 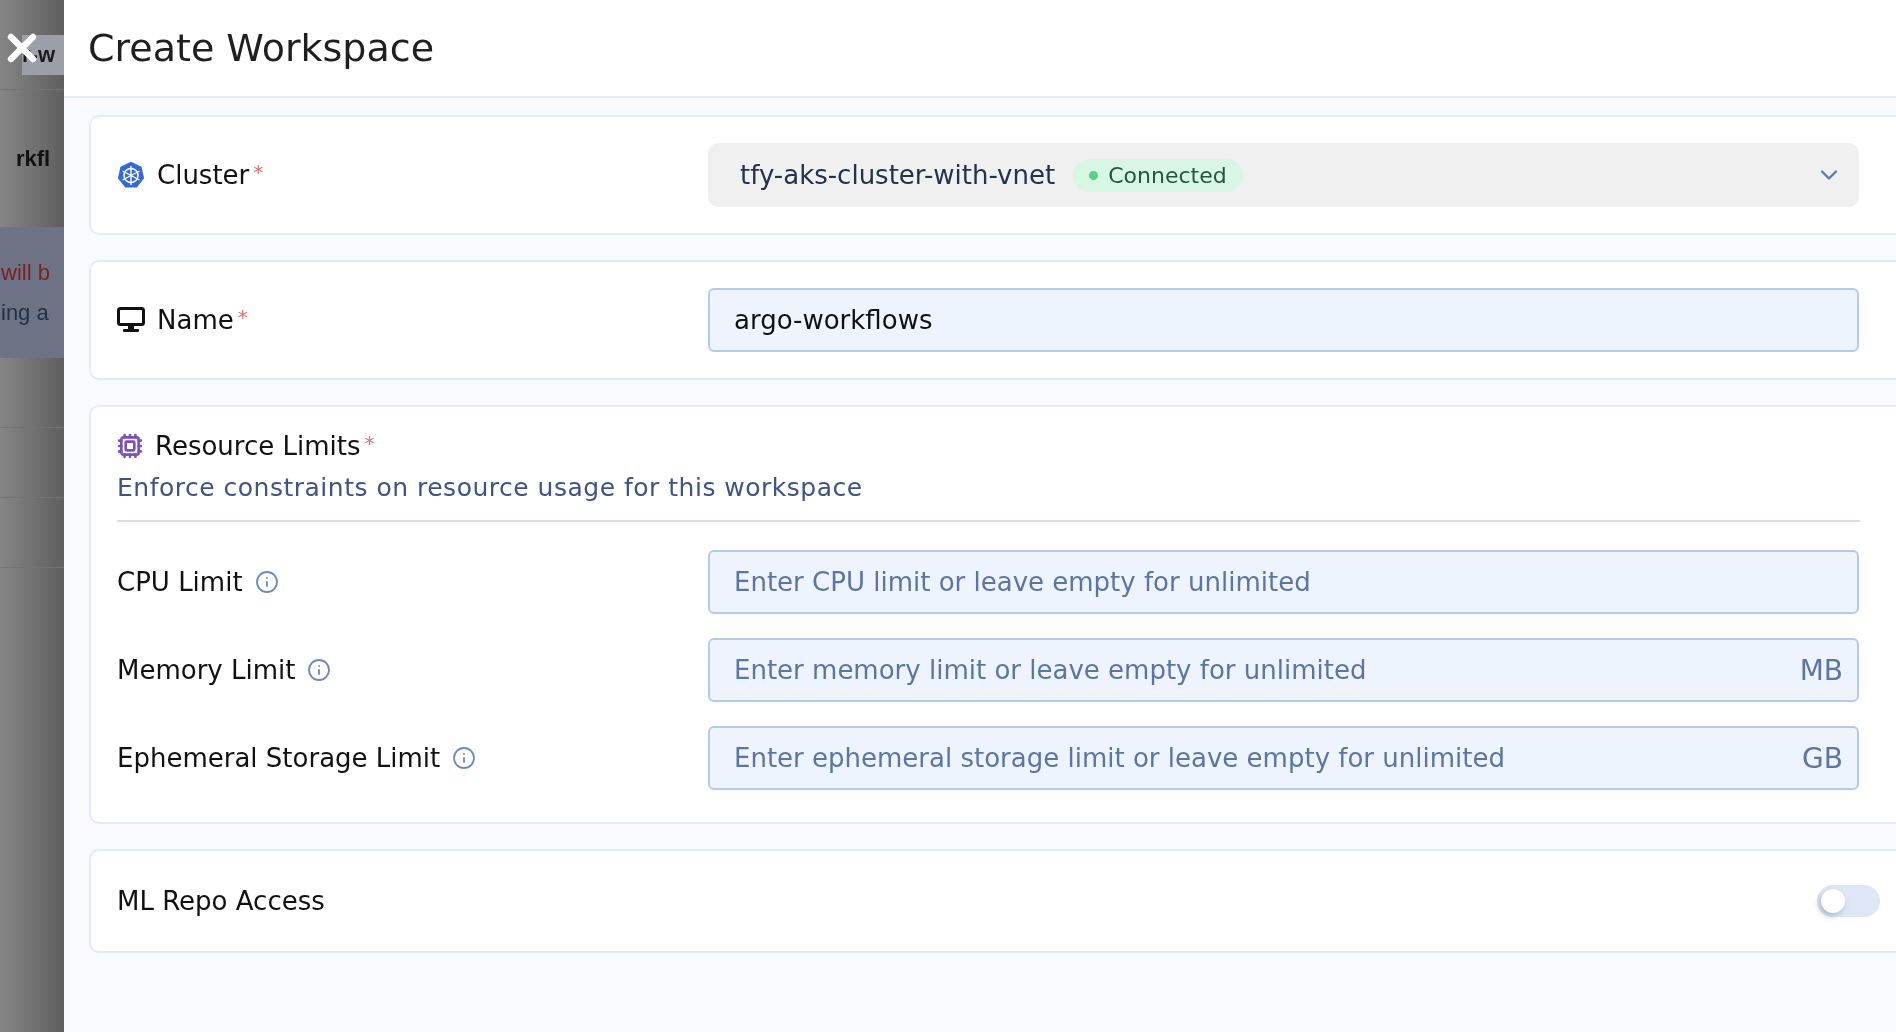 I want to click on section-title: Resource Limits, so click(x=258, y=446).